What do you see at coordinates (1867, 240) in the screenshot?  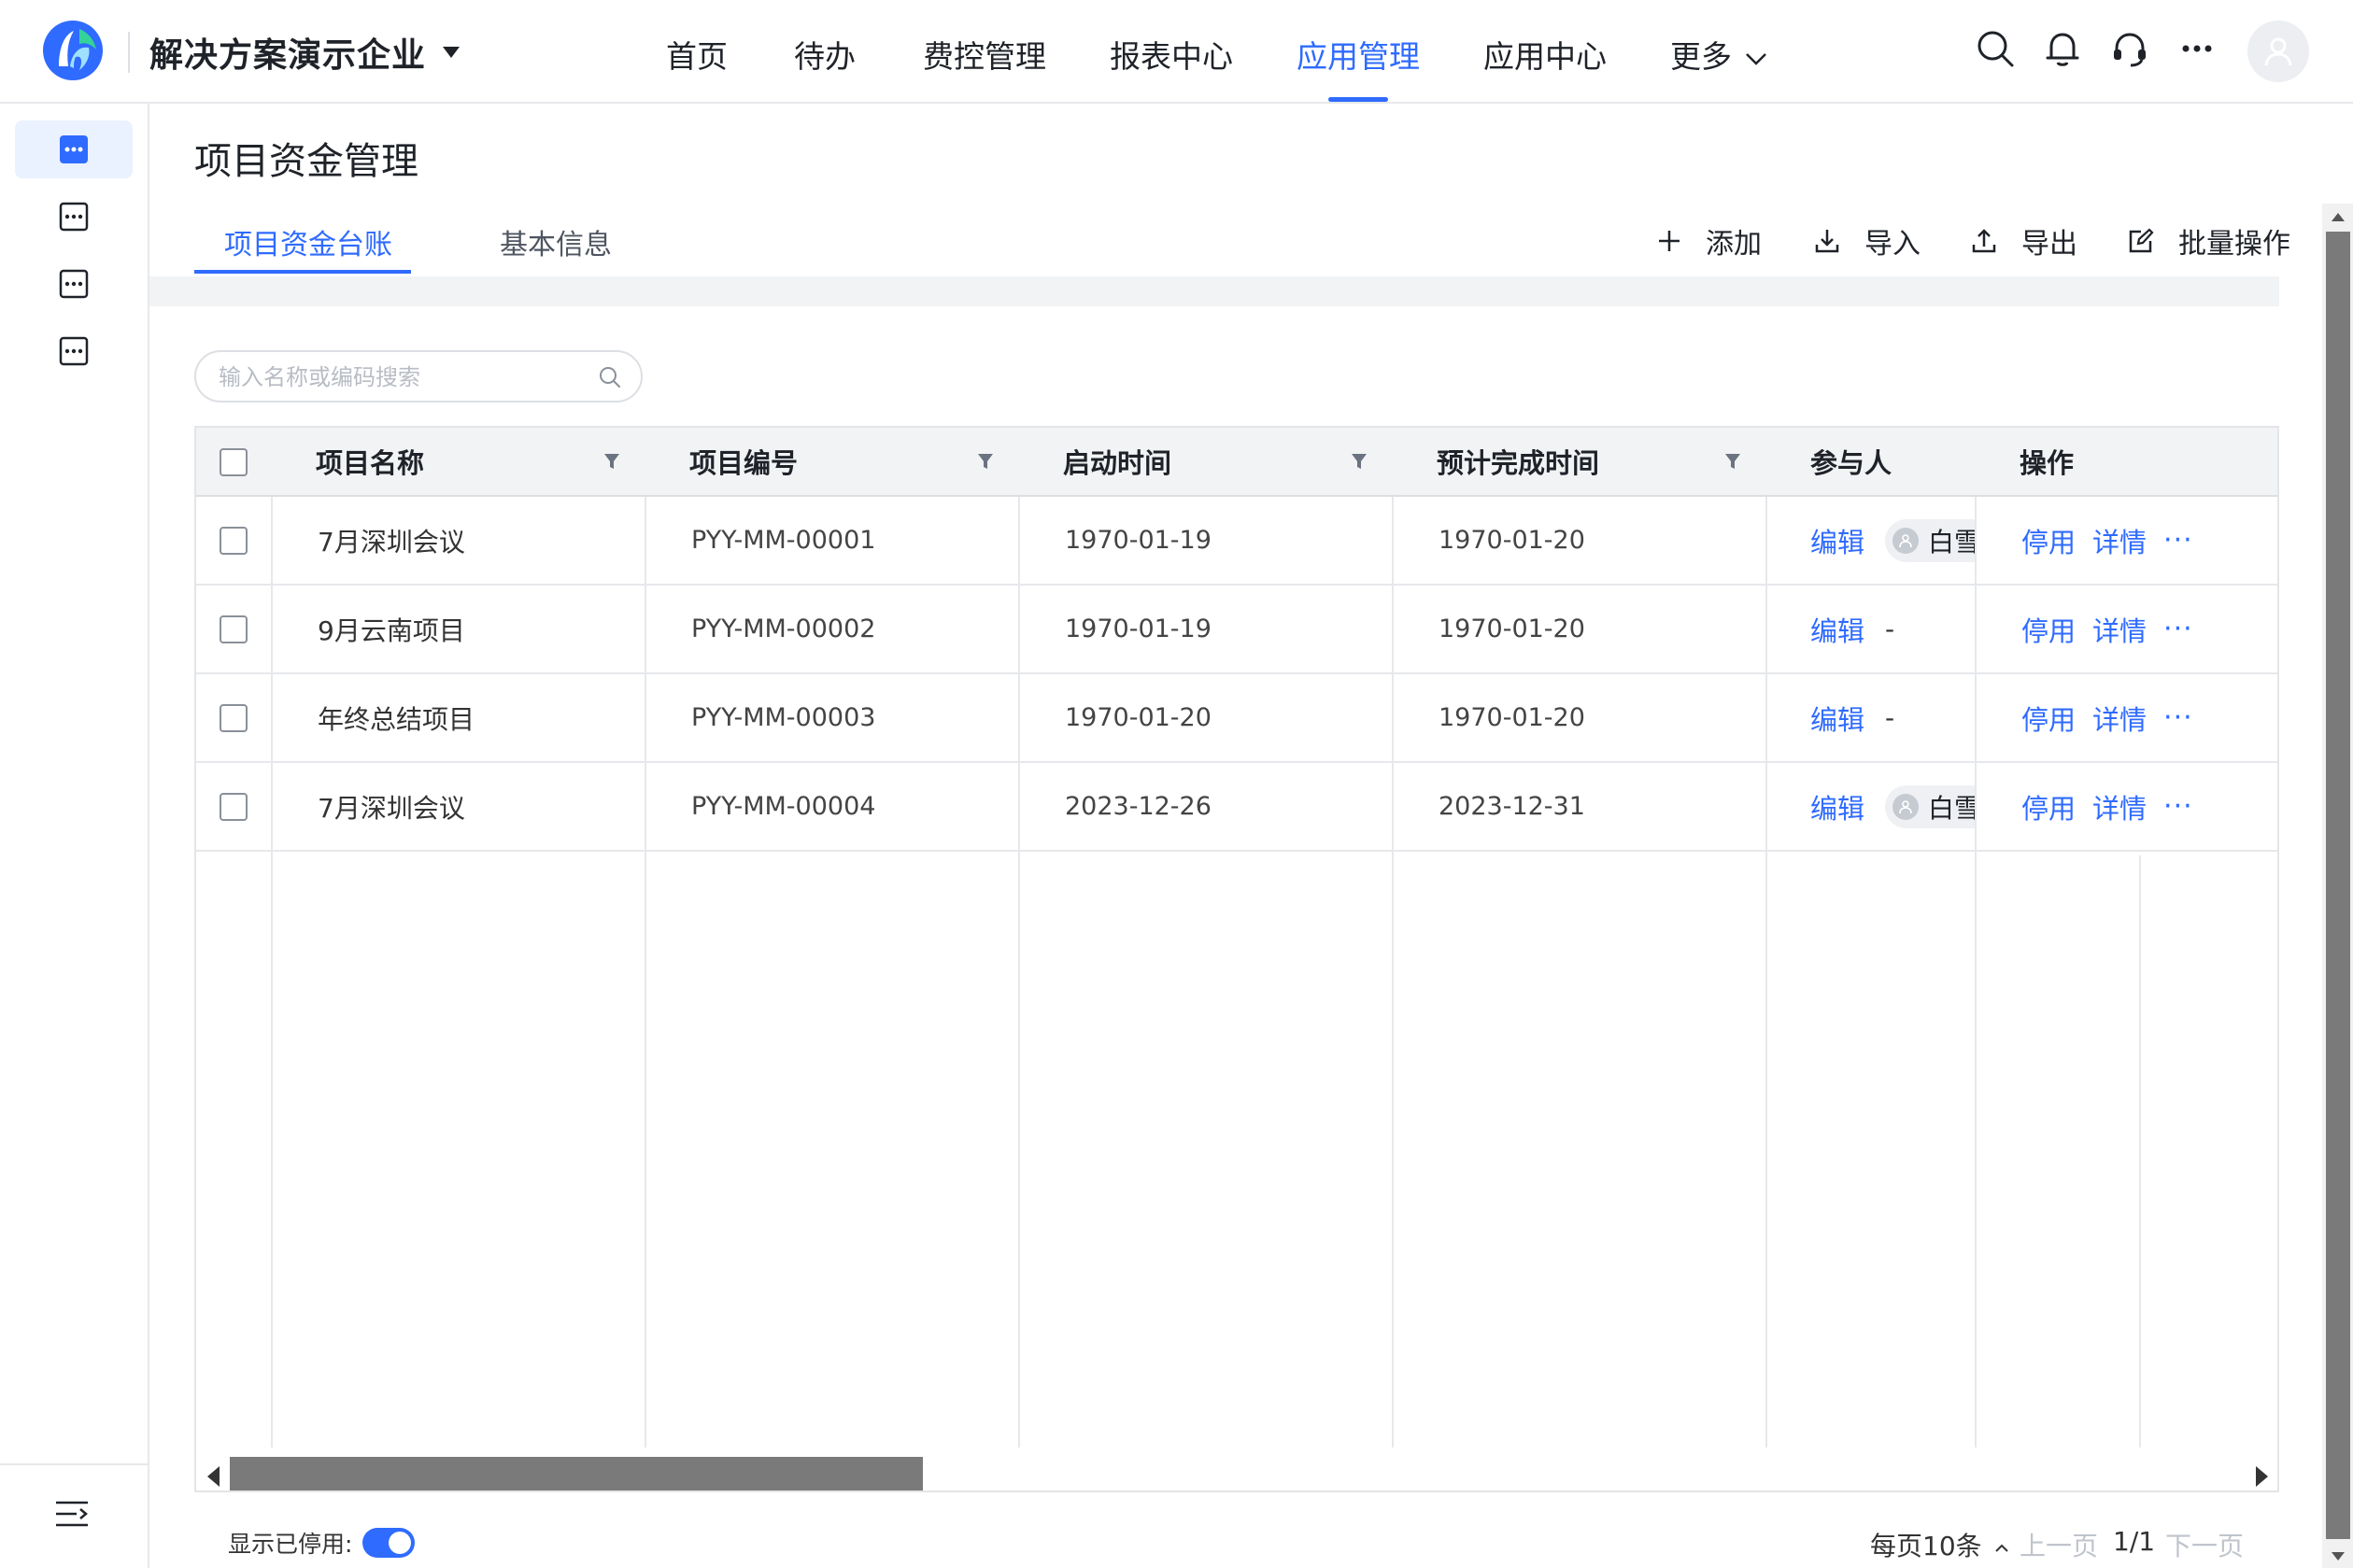 I see `import-button: 导入` at bounding box center [1867, 240].